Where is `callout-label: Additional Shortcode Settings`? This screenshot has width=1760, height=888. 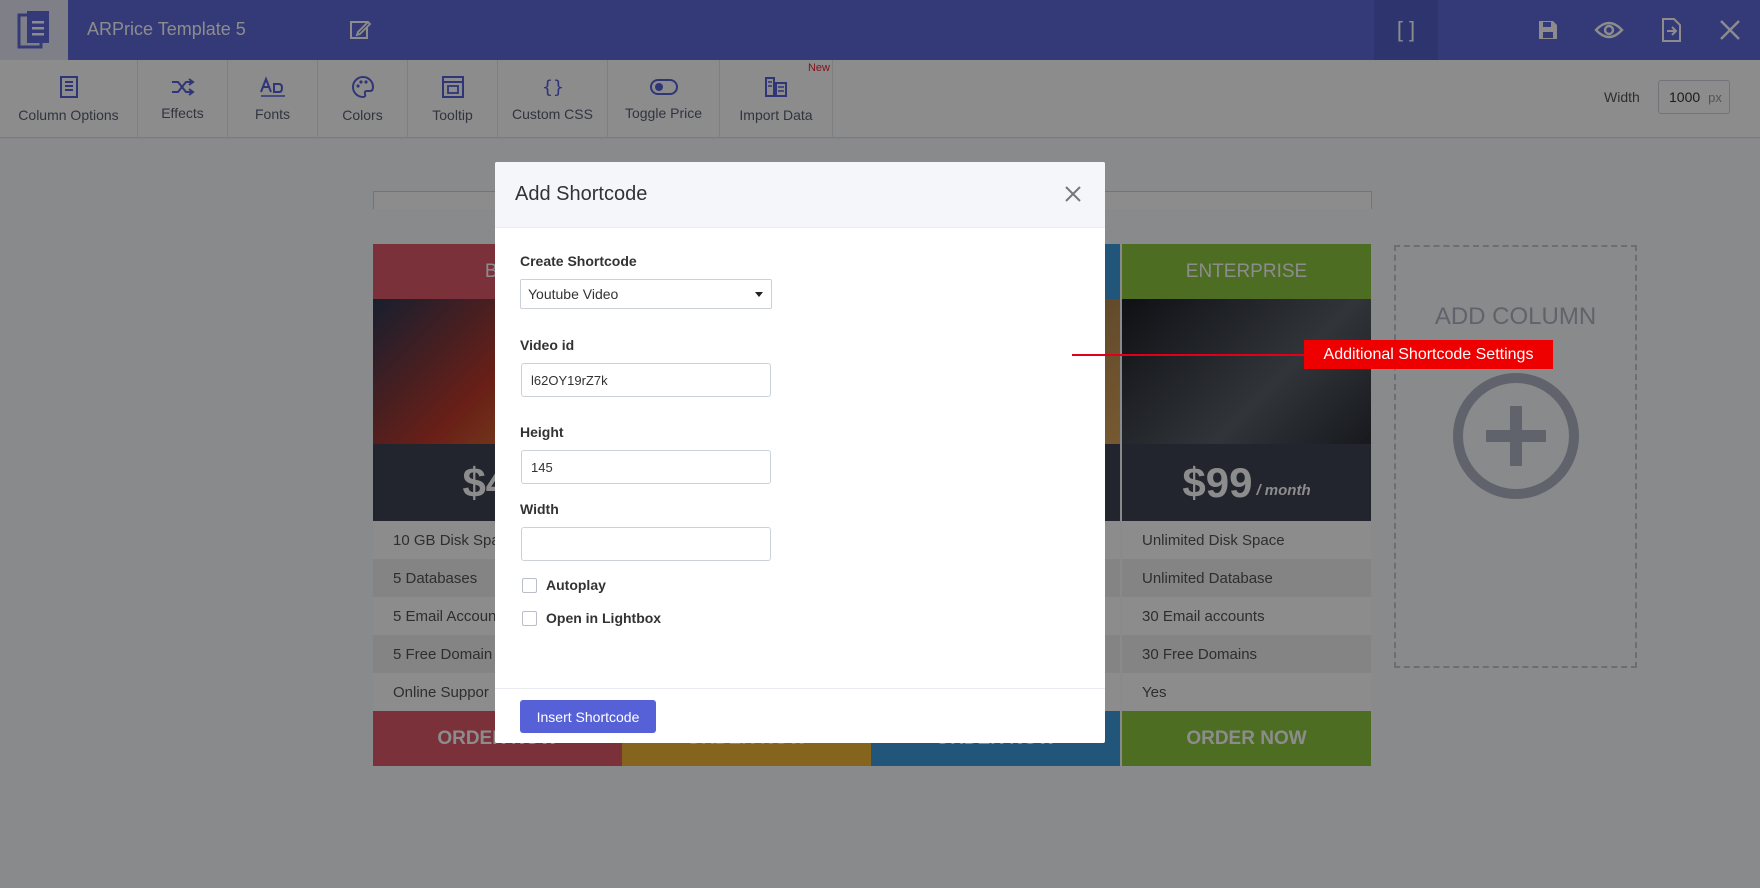
callout-label: Additional Shortcode Settings is located at coordinates (1428, 354).